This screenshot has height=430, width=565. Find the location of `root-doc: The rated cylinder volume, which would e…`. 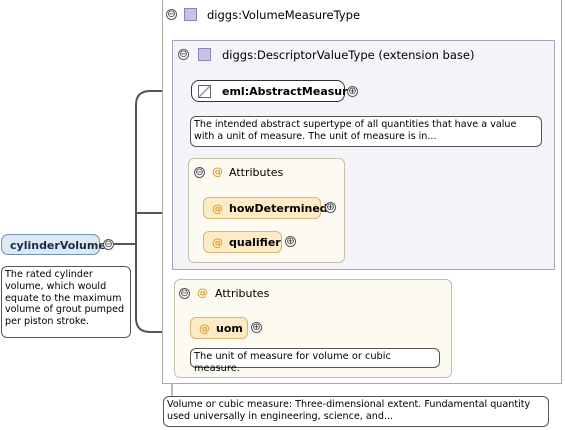

root-doc: The rated cylinder volume, which would e… is located at coordinates (66, 302).